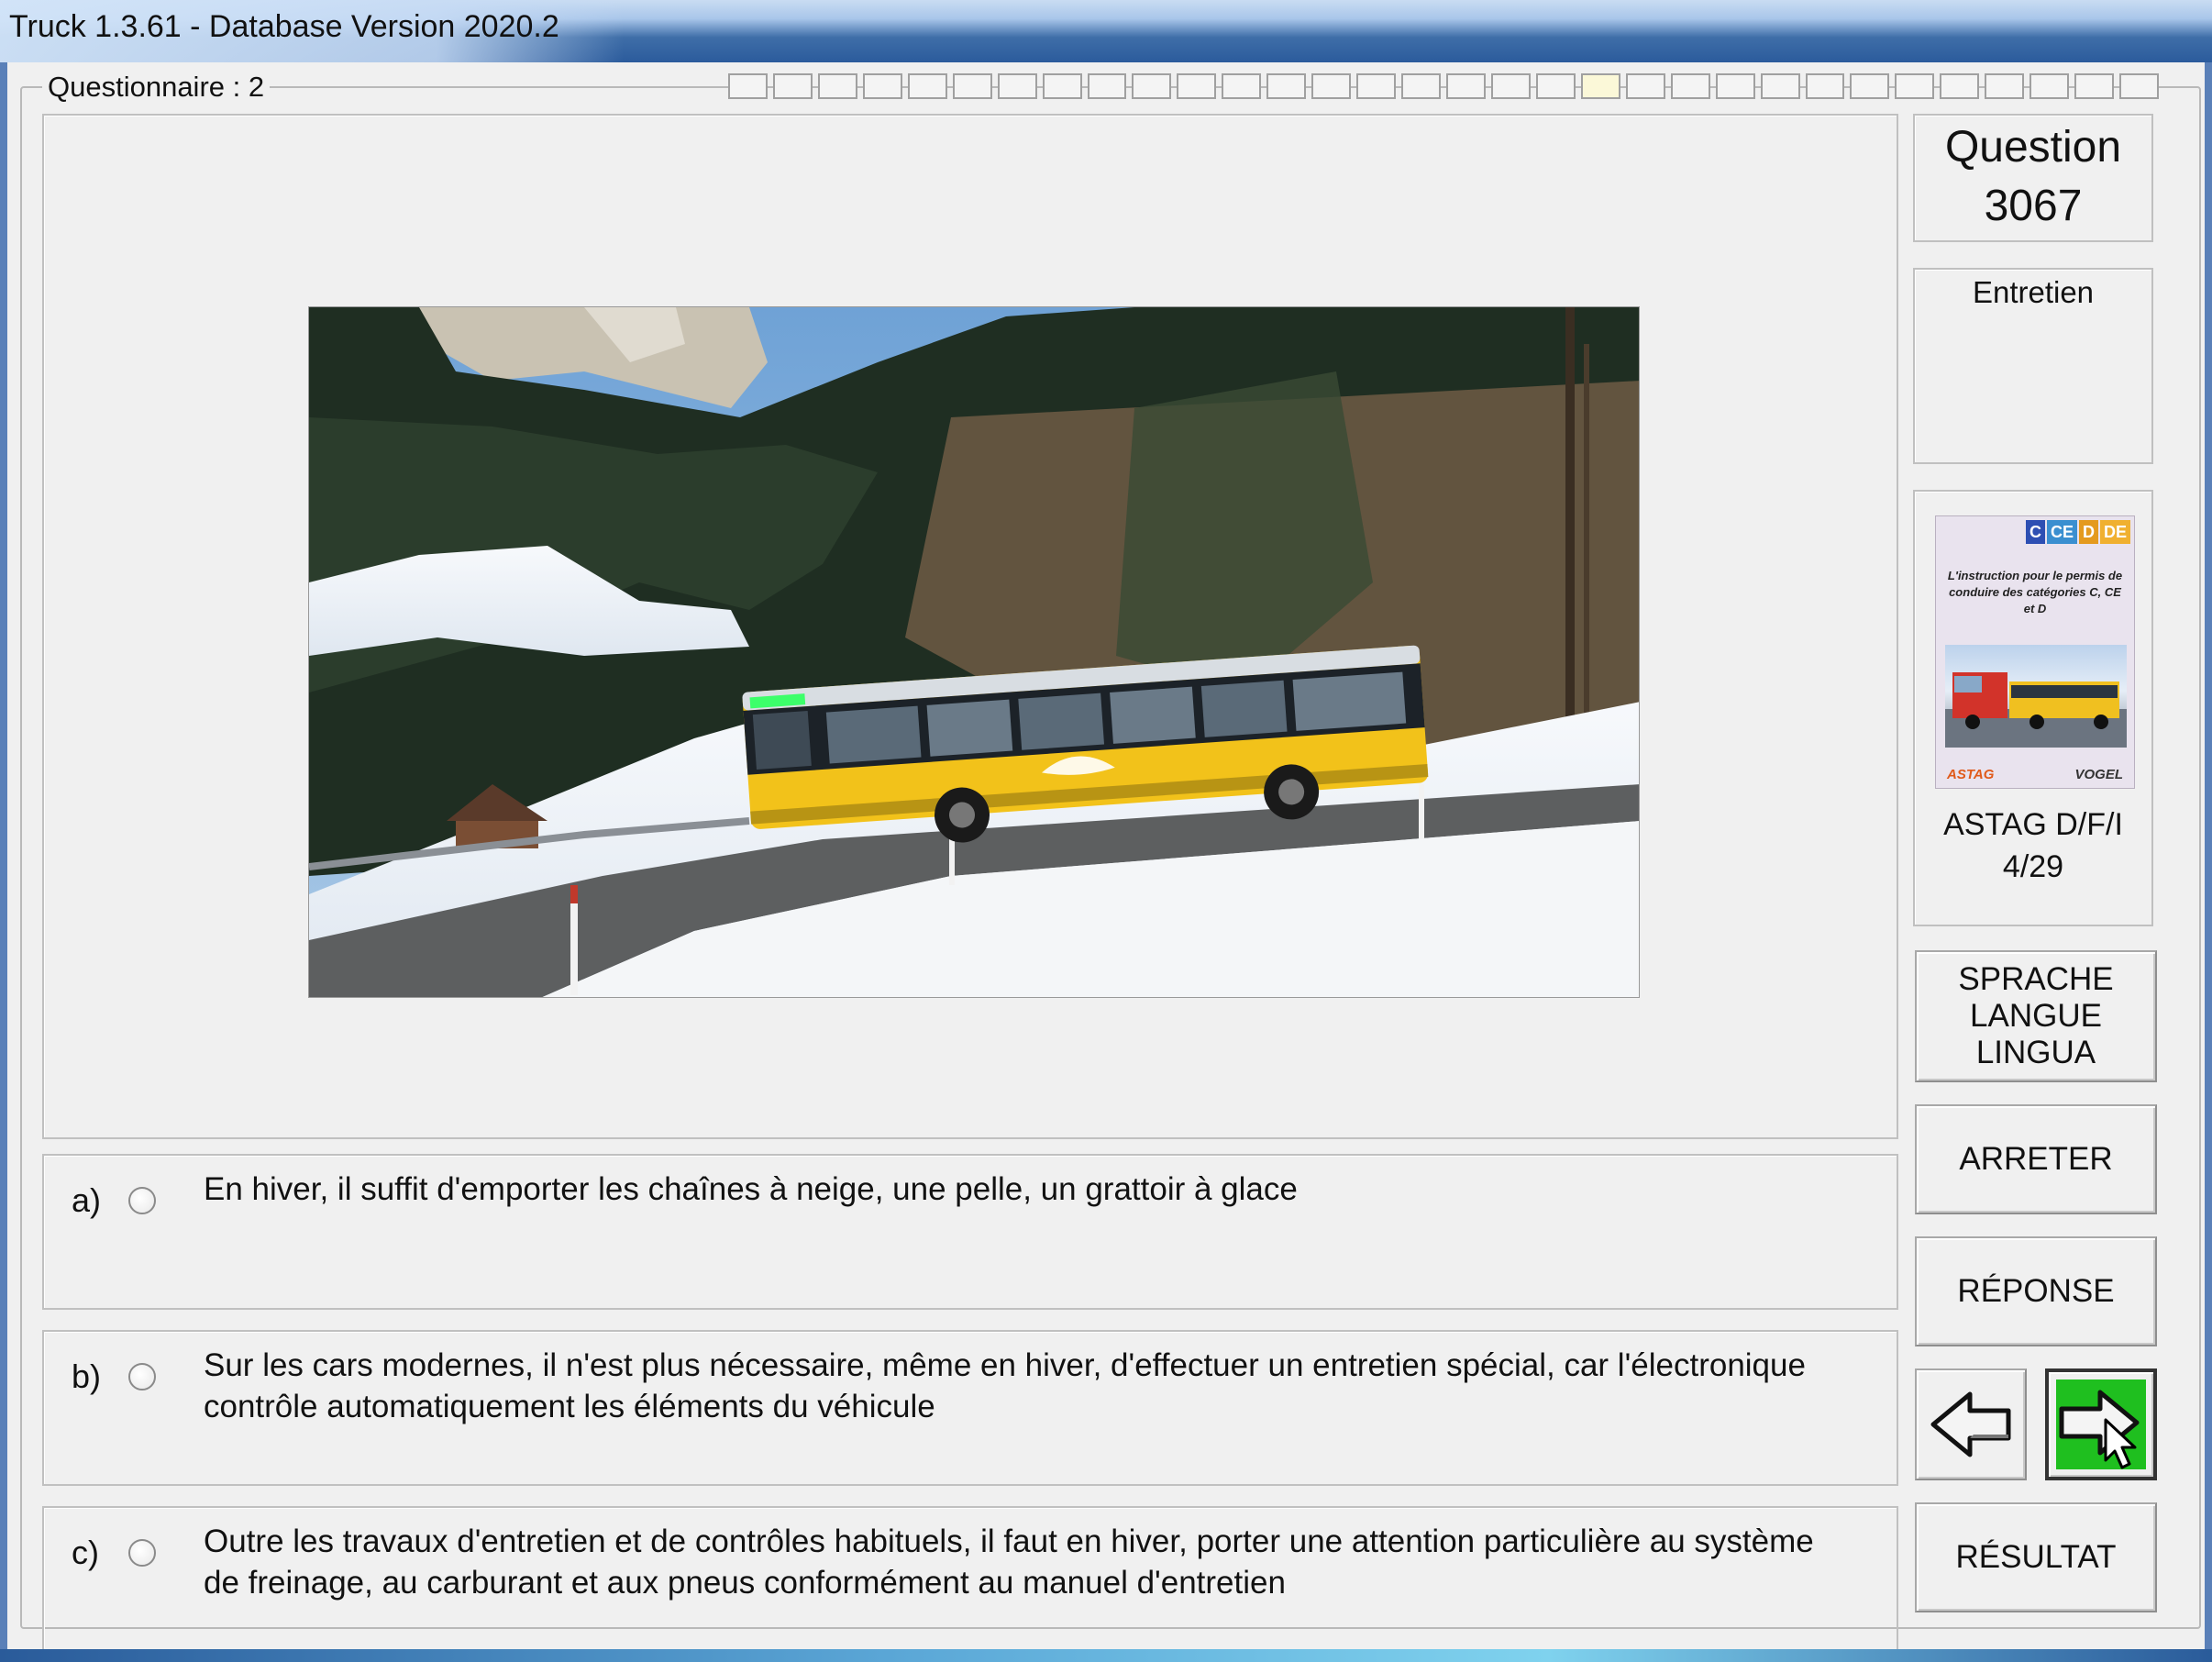  I want to click on question-number-box: Question 3067, so click(2033, 178).